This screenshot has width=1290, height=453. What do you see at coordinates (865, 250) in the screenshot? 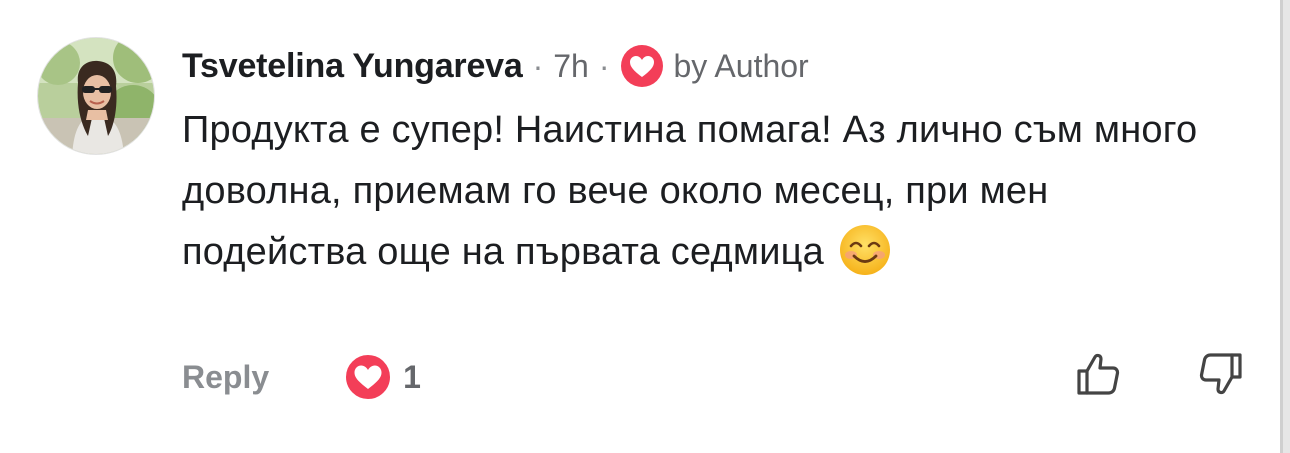
I see `smiling-face-icon` at bounding box center [865, 250].